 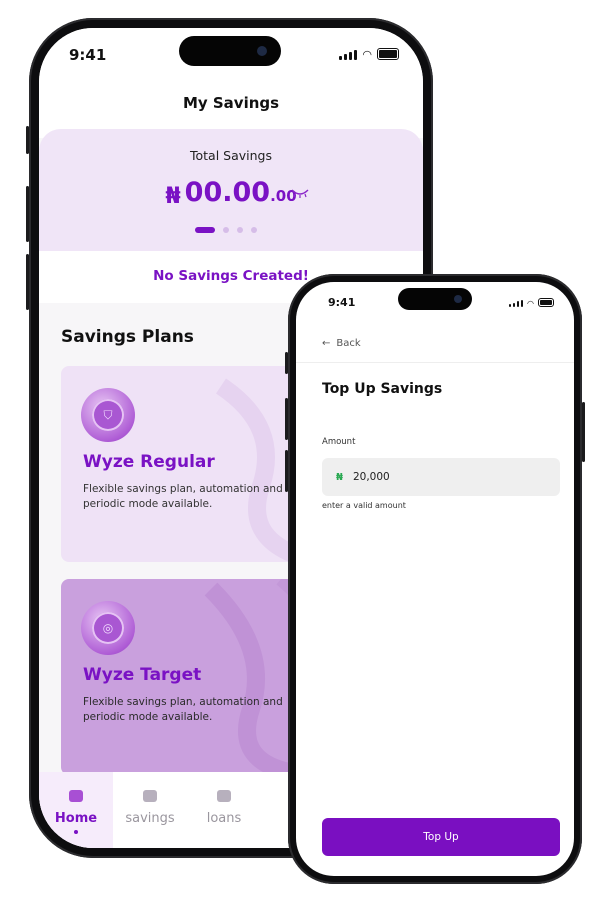 What do you see at coordinates (339, 442) in the screenshot?
I see `amount-label: Amount` at bounding box center [339, 442].